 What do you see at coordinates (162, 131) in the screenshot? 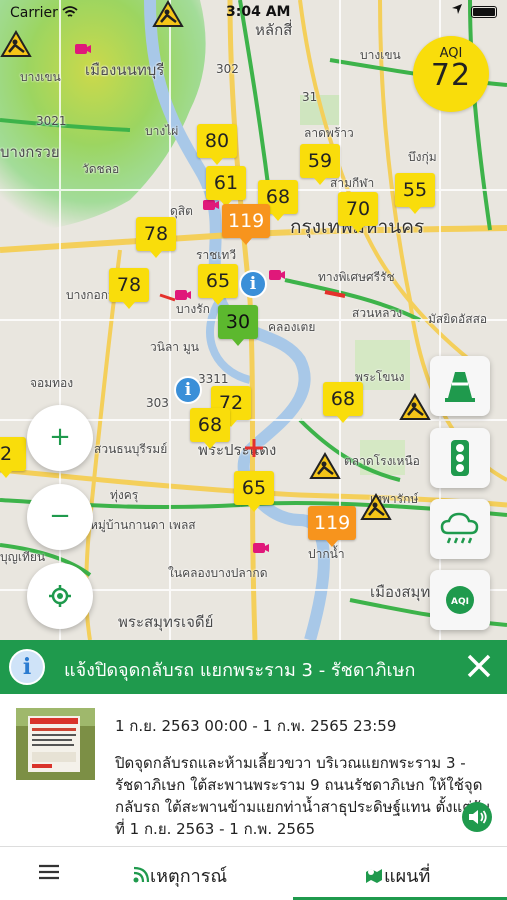
I see `map-label: บางไผ่` at bounding box center [162, 131].